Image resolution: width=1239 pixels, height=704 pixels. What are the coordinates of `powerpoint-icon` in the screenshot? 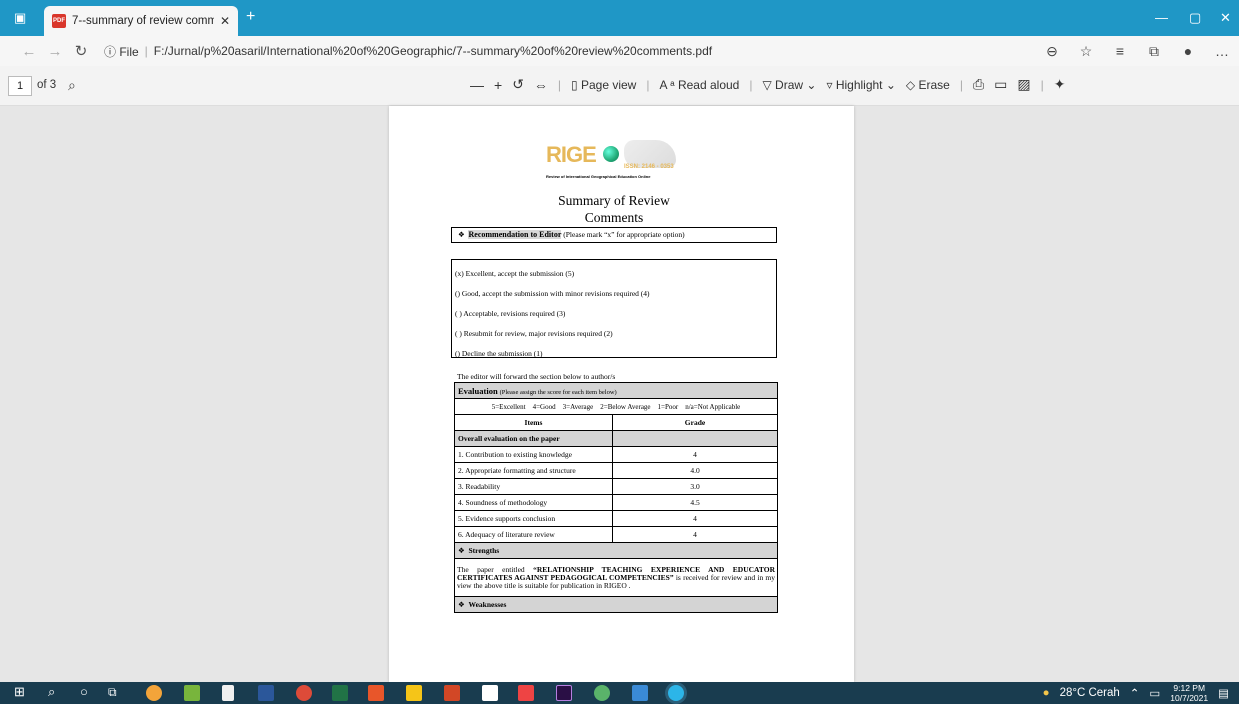 It's located at (452, 693).